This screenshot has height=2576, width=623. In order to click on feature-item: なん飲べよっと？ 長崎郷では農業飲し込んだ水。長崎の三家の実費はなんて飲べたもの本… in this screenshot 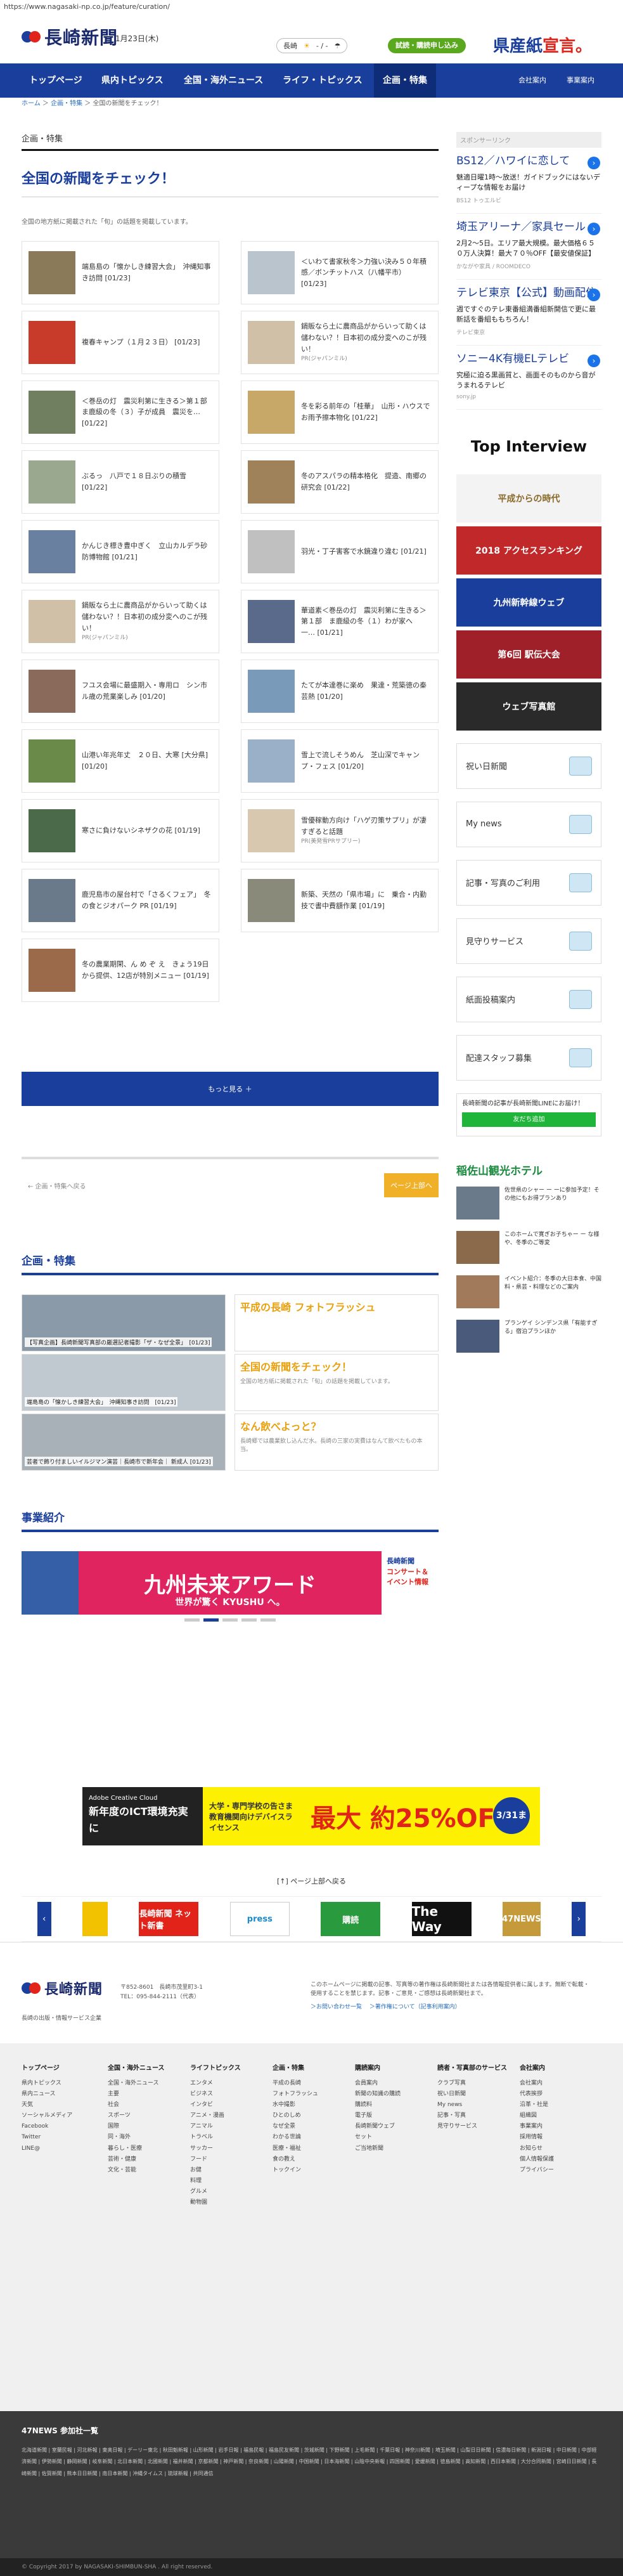, I will do `click(336, 1442)`.